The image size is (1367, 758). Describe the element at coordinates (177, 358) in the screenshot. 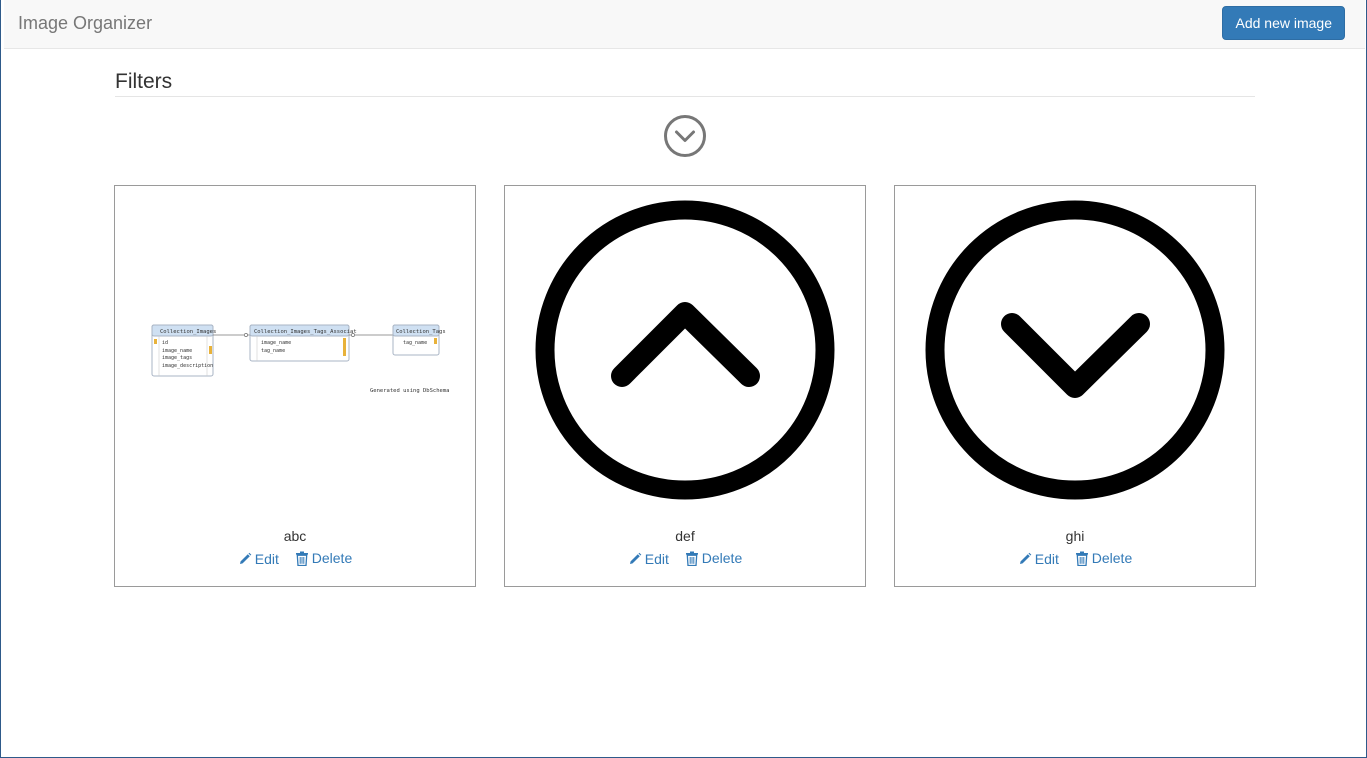

I see `schema-field: image_tags` at that location.